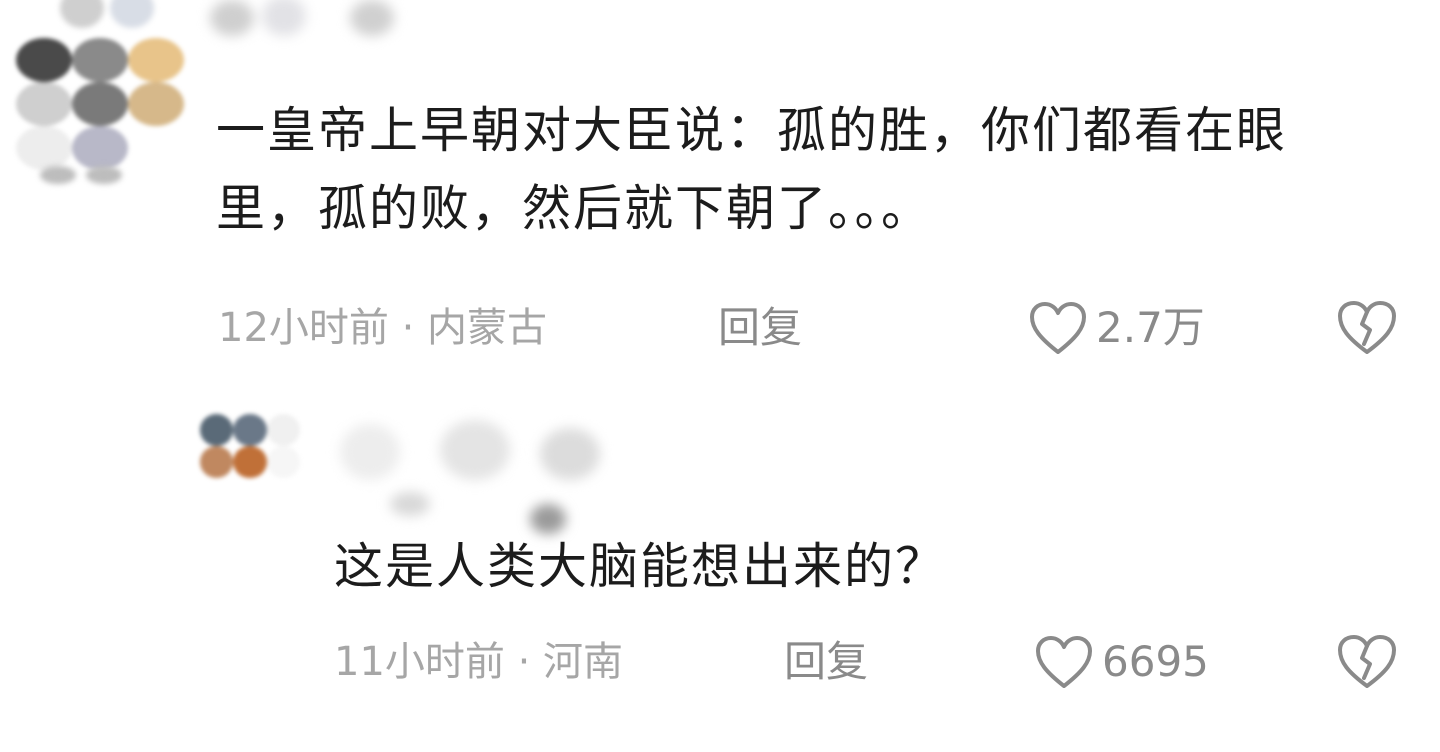 The image size is (1440, 752). What do you see at coordinates (479, 662) in the screenshot?
I see `comment-meta: 11小时前 · 河南` at bounding box center [479, 662].